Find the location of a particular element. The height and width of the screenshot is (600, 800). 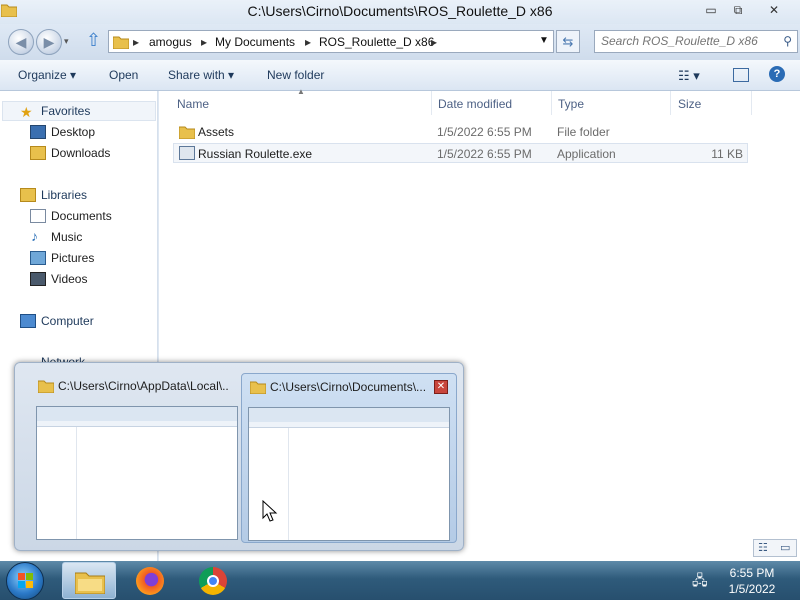

file-type: Application is located at coordinates (586, 154).